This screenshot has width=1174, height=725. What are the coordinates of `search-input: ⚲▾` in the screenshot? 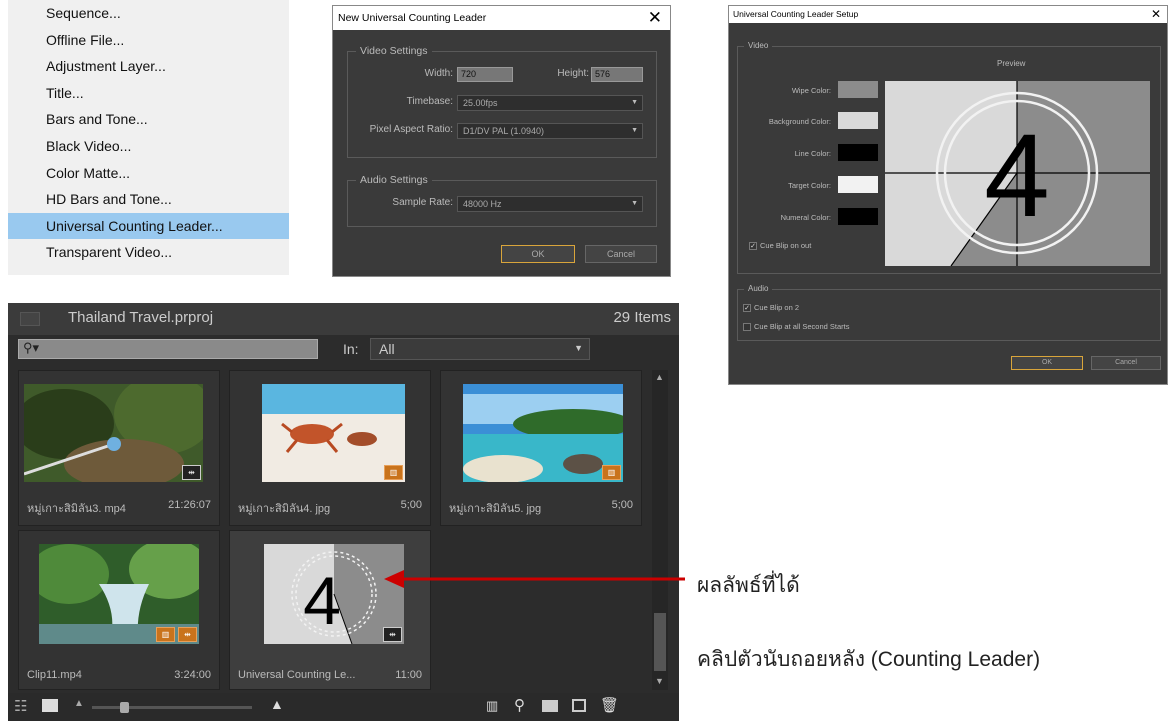 It's located at (168, 349).